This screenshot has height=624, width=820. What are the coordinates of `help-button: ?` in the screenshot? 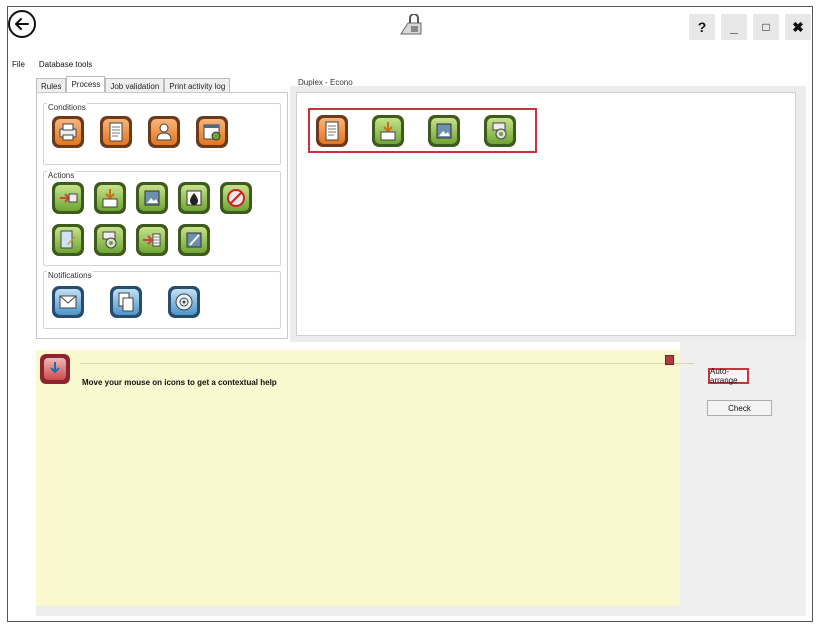 It's located at (702, 27).